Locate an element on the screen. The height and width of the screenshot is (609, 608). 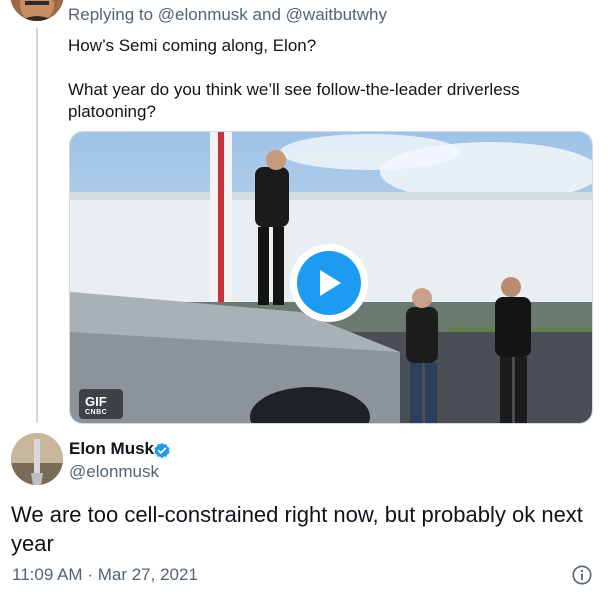
cnbc-watermark: CNBC is located at coordinates (96, 412).